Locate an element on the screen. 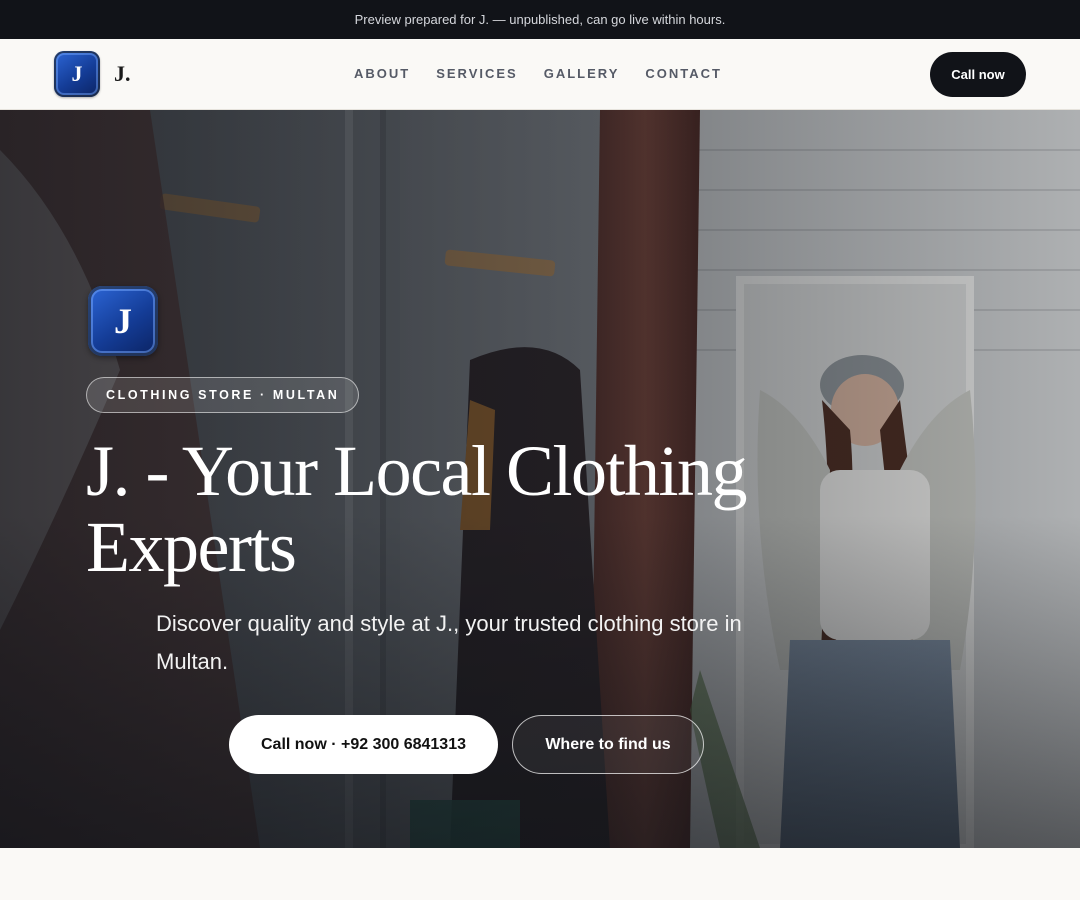 Image resolution: width=1080 pixels, height=900 pixels. hero-logo-icon: J is located at coordinates (123, 321).